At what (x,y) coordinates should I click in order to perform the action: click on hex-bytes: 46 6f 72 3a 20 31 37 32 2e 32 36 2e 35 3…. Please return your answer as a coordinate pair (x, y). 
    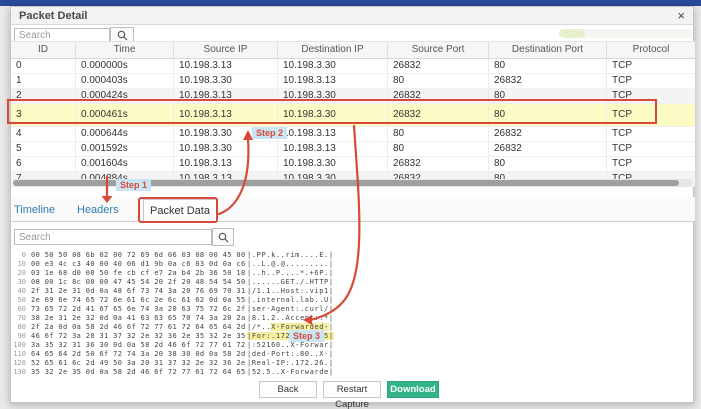
    Looking at the image, I should click on (138, 336).